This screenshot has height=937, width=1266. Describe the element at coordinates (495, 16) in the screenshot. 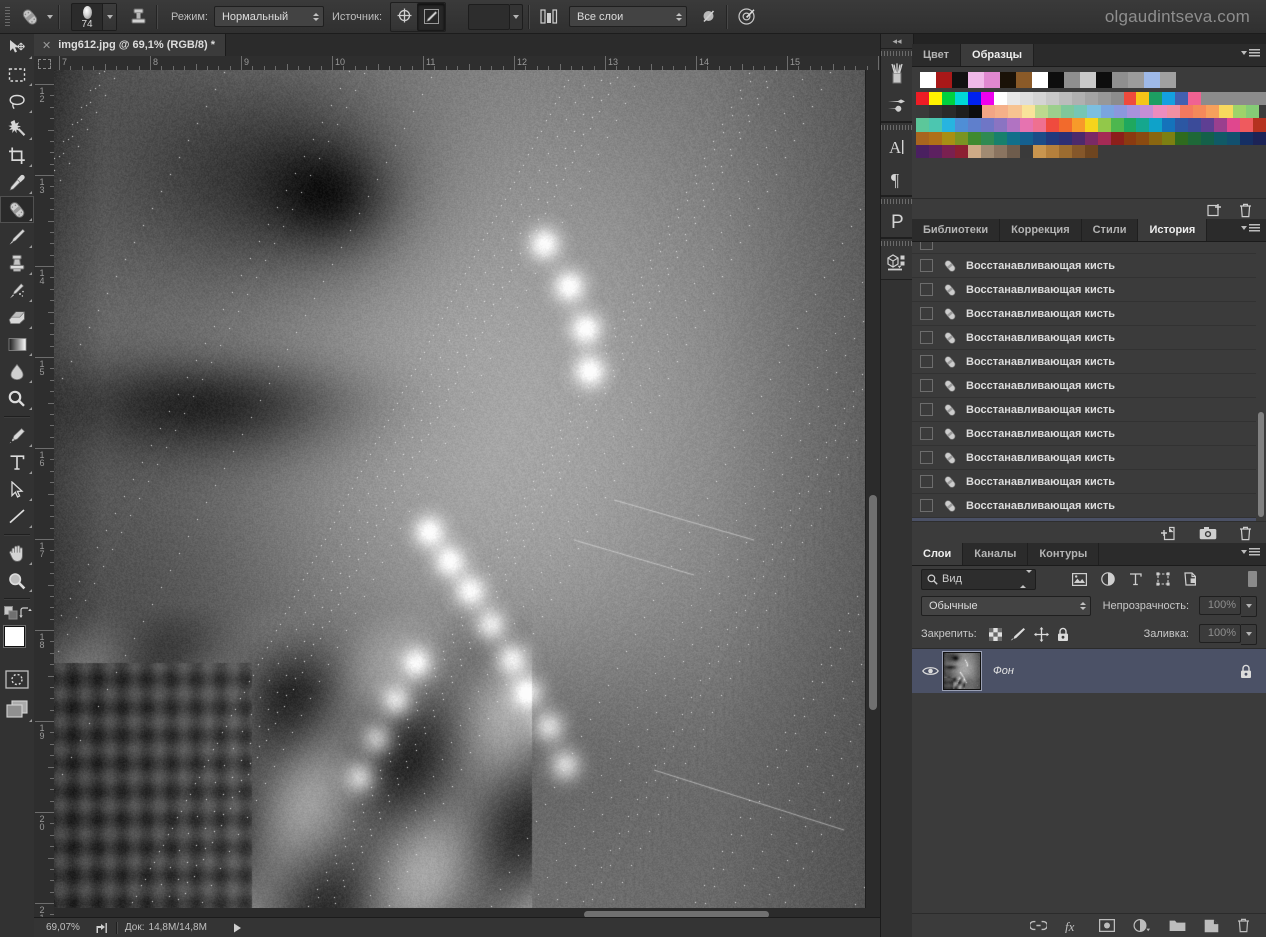

I see `pattern-swatch-picker` at that location.